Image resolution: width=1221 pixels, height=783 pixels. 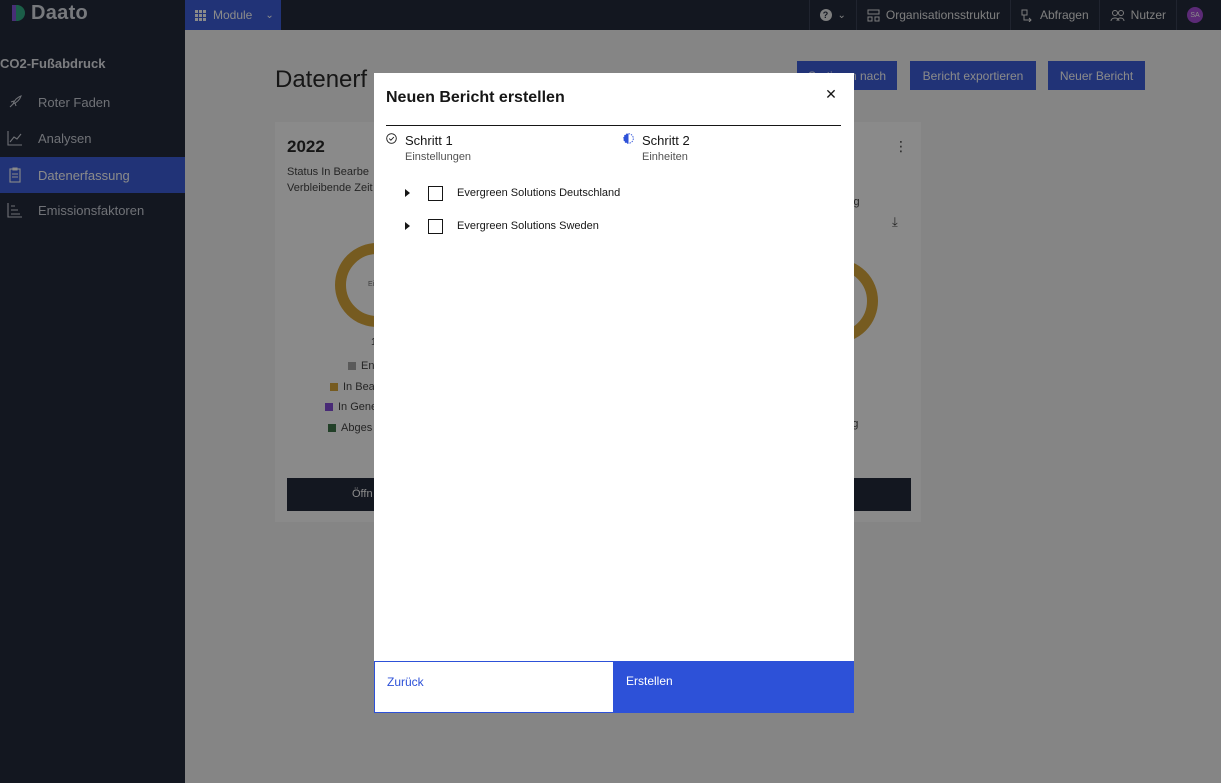 I want to click on step-name: Schritt 2, so click(x=666, y=140).